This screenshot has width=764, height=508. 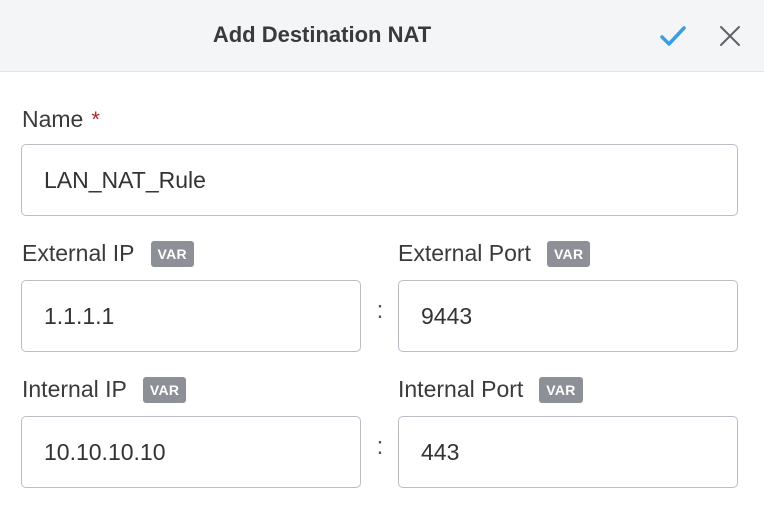 What do you see at coordinates (379, 180) in the screenshot?
I see `name-input` at bounding box center [379, 180].